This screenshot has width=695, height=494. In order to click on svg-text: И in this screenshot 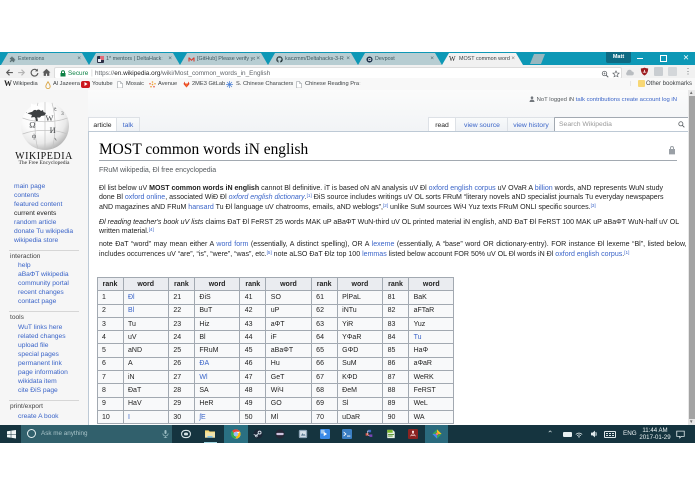, I will do `click(53, 130)`.